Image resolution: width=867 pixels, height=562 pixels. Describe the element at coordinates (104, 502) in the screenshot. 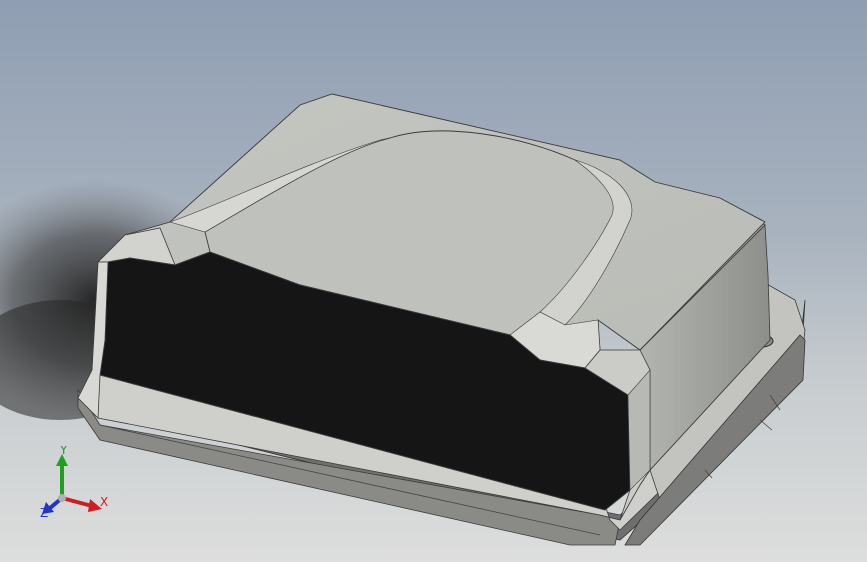

I see `x-axis-label: X` at that location.